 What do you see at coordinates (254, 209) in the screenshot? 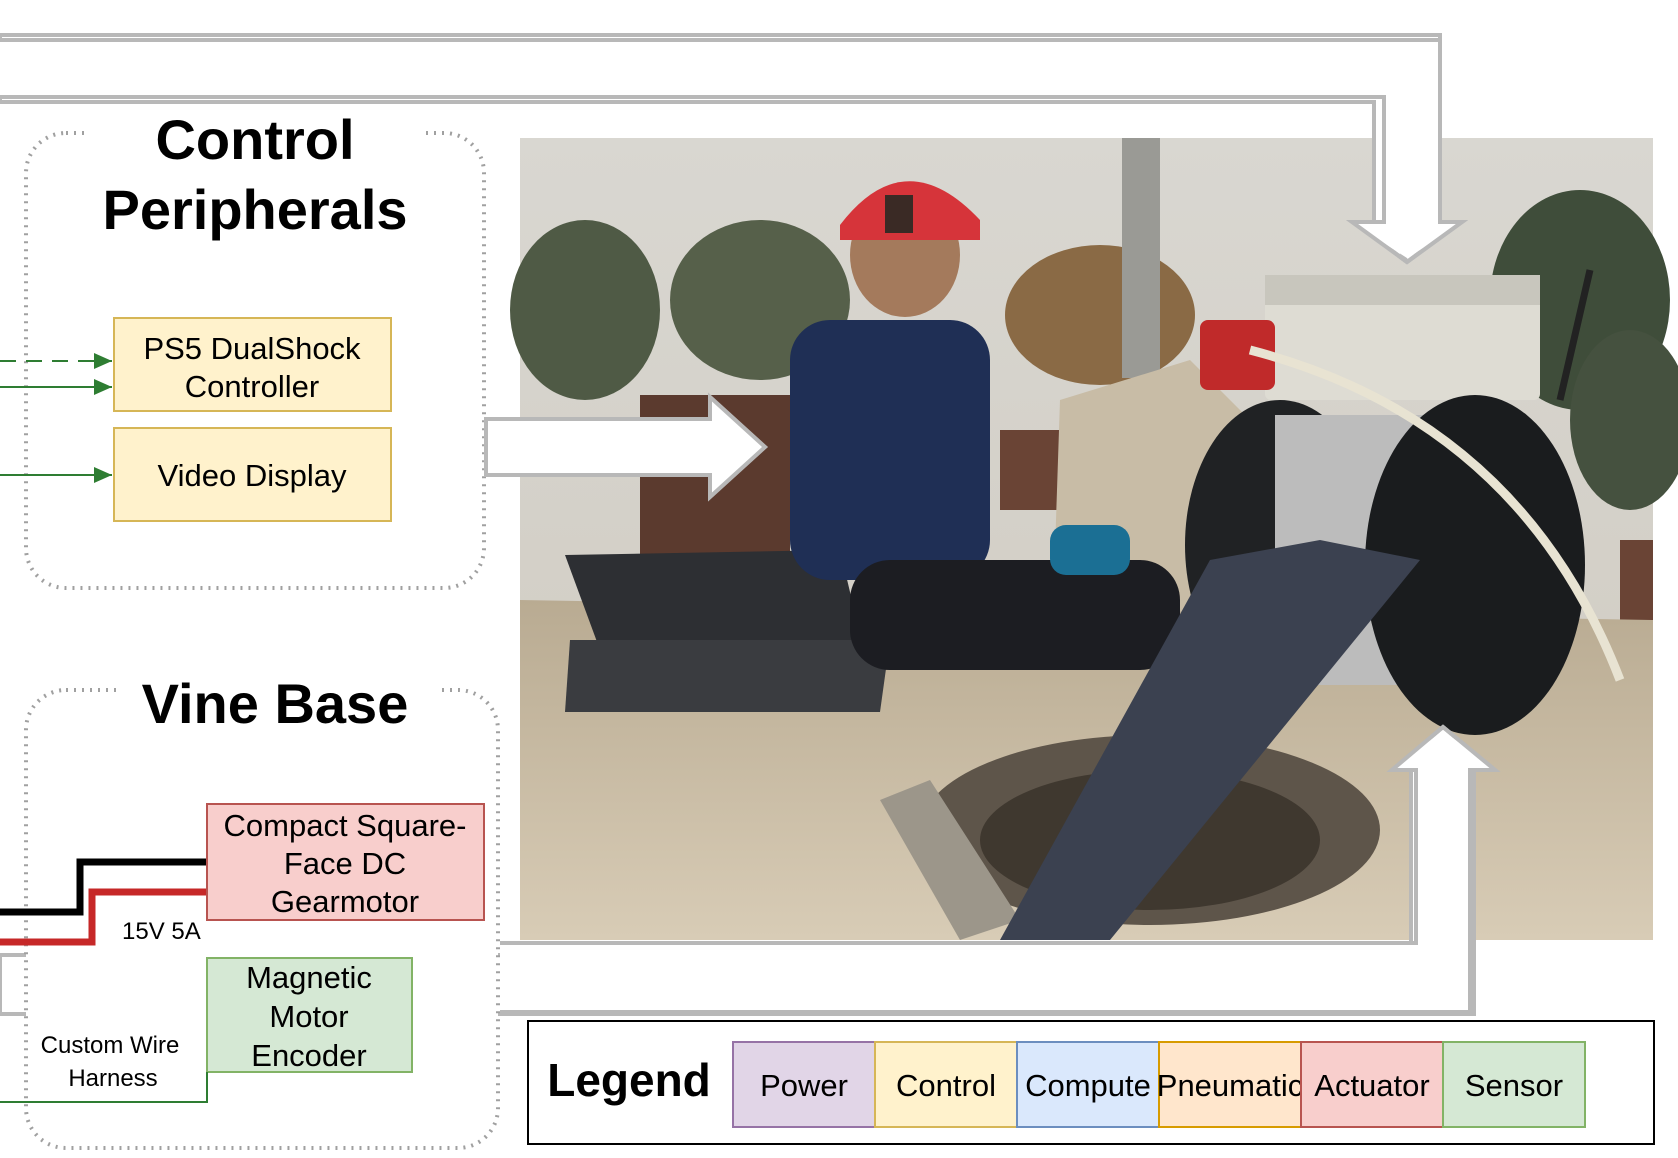
I see `control-group-title-2: Peripherals` at bounding box center [254, 209].